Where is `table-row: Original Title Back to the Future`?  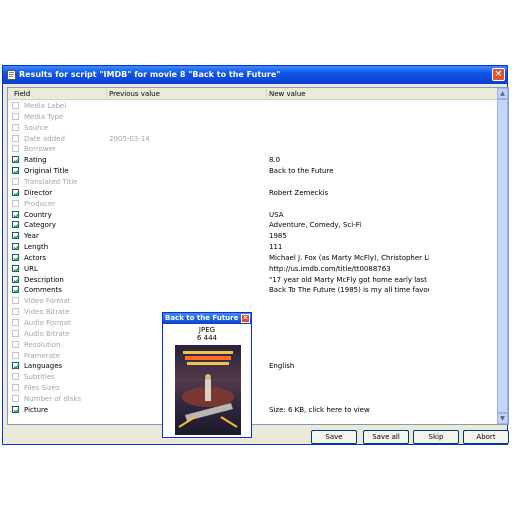 table-row: Original Title Back to the Future is located at coordinates (253, 170).